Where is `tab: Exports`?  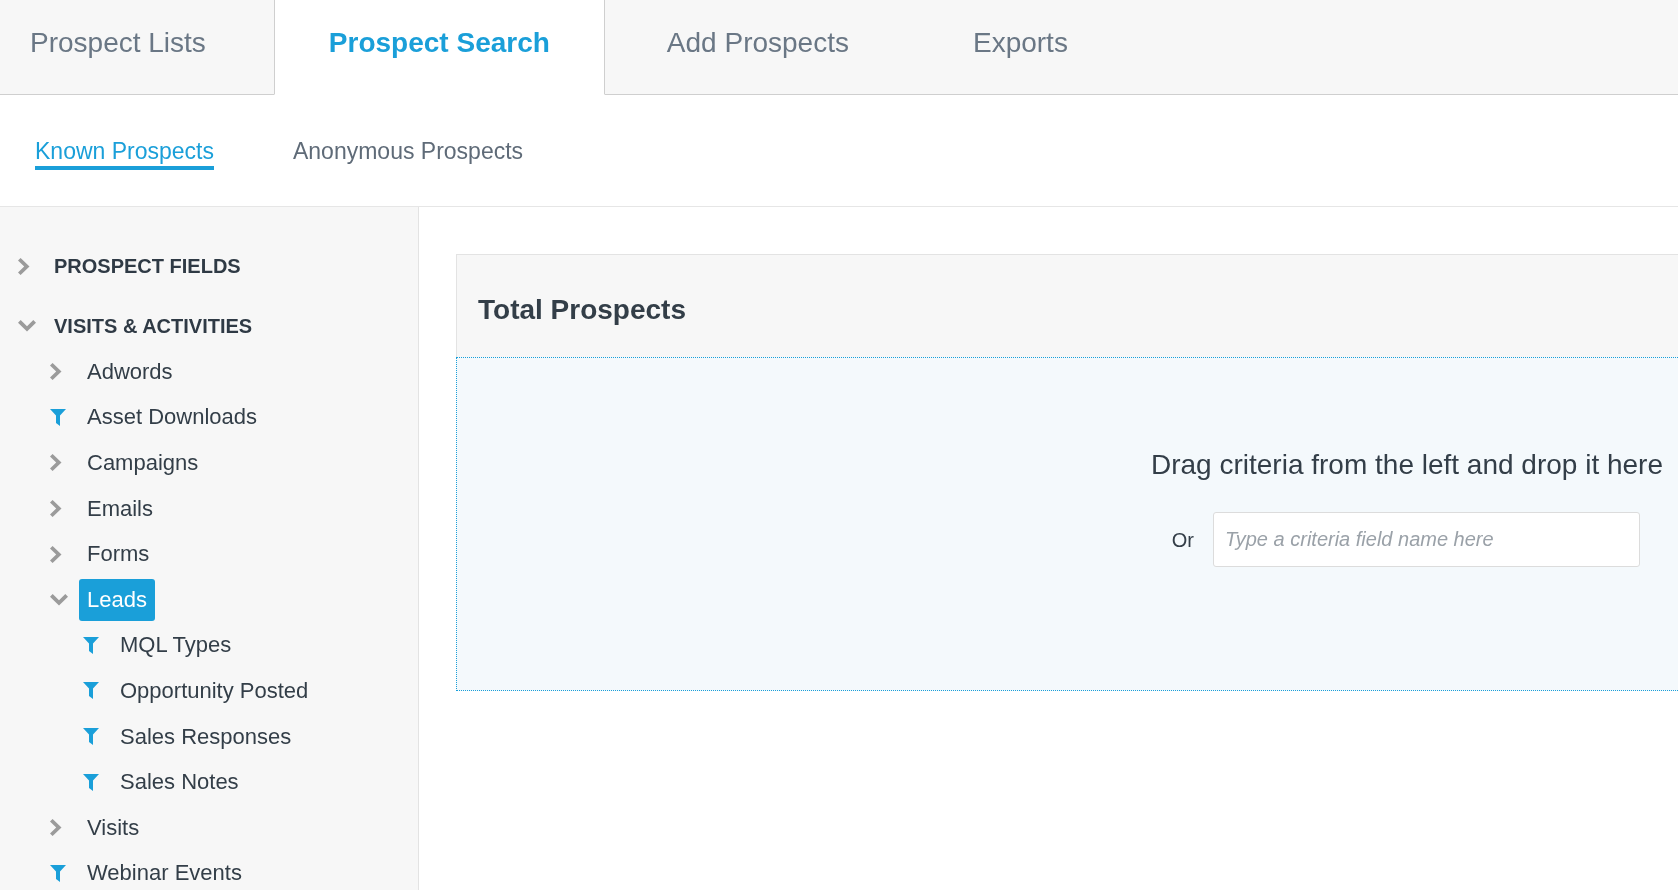
tab: Exports is located at coordinates (1020, 47).